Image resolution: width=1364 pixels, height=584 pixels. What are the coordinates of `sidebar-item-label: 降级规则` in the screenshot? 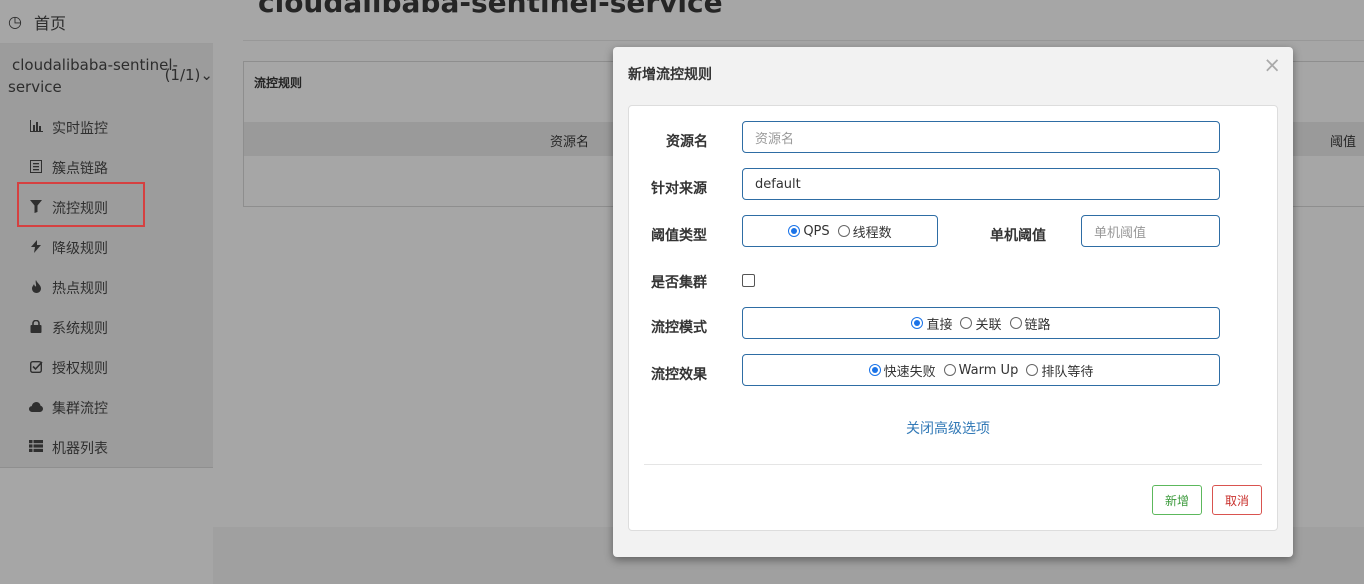 It's located at (80, 249).